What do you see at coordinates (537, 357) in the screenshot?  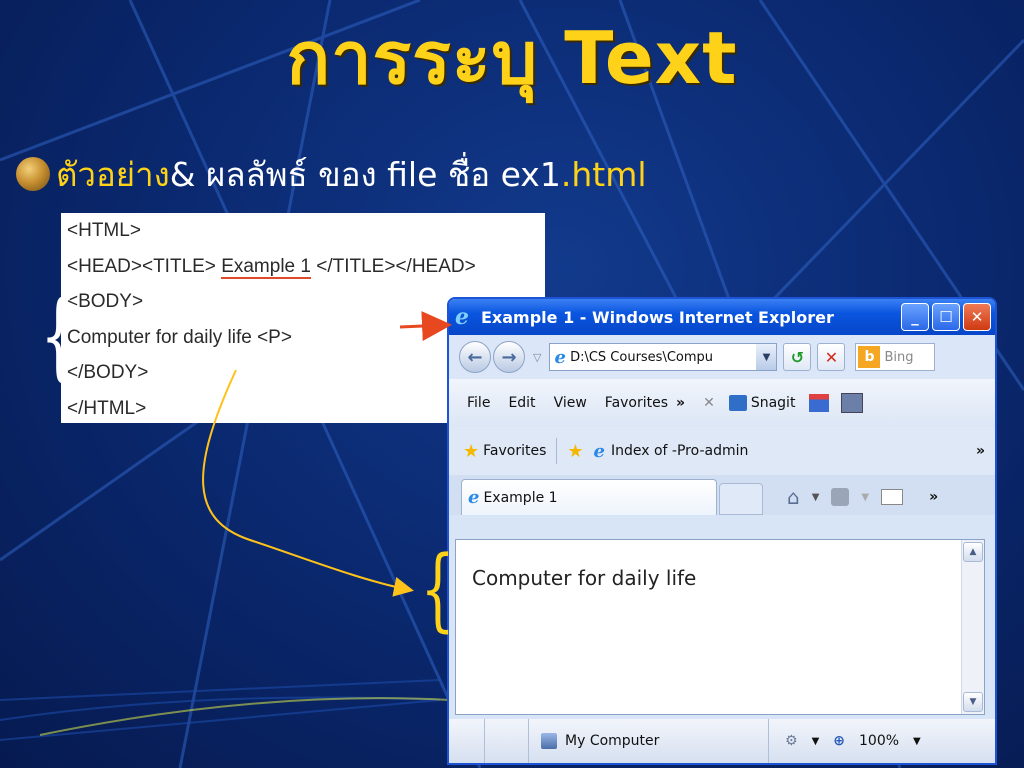 I see `history-dropdown: ▽` at bounding box center [537, 357].